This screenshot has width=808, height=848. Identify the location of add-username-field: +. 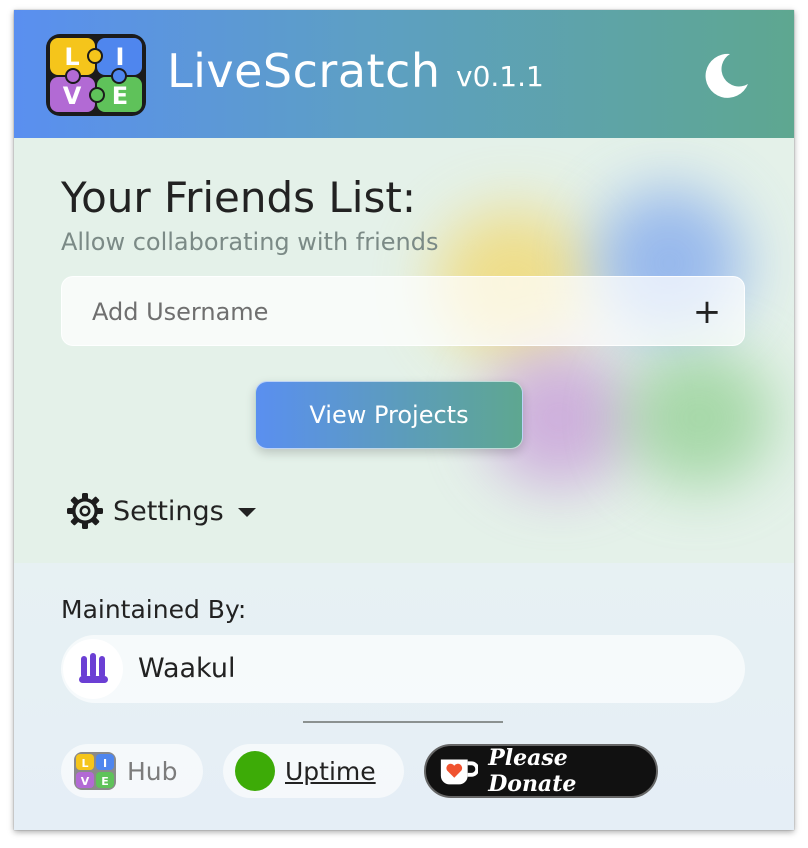
(403, 311).